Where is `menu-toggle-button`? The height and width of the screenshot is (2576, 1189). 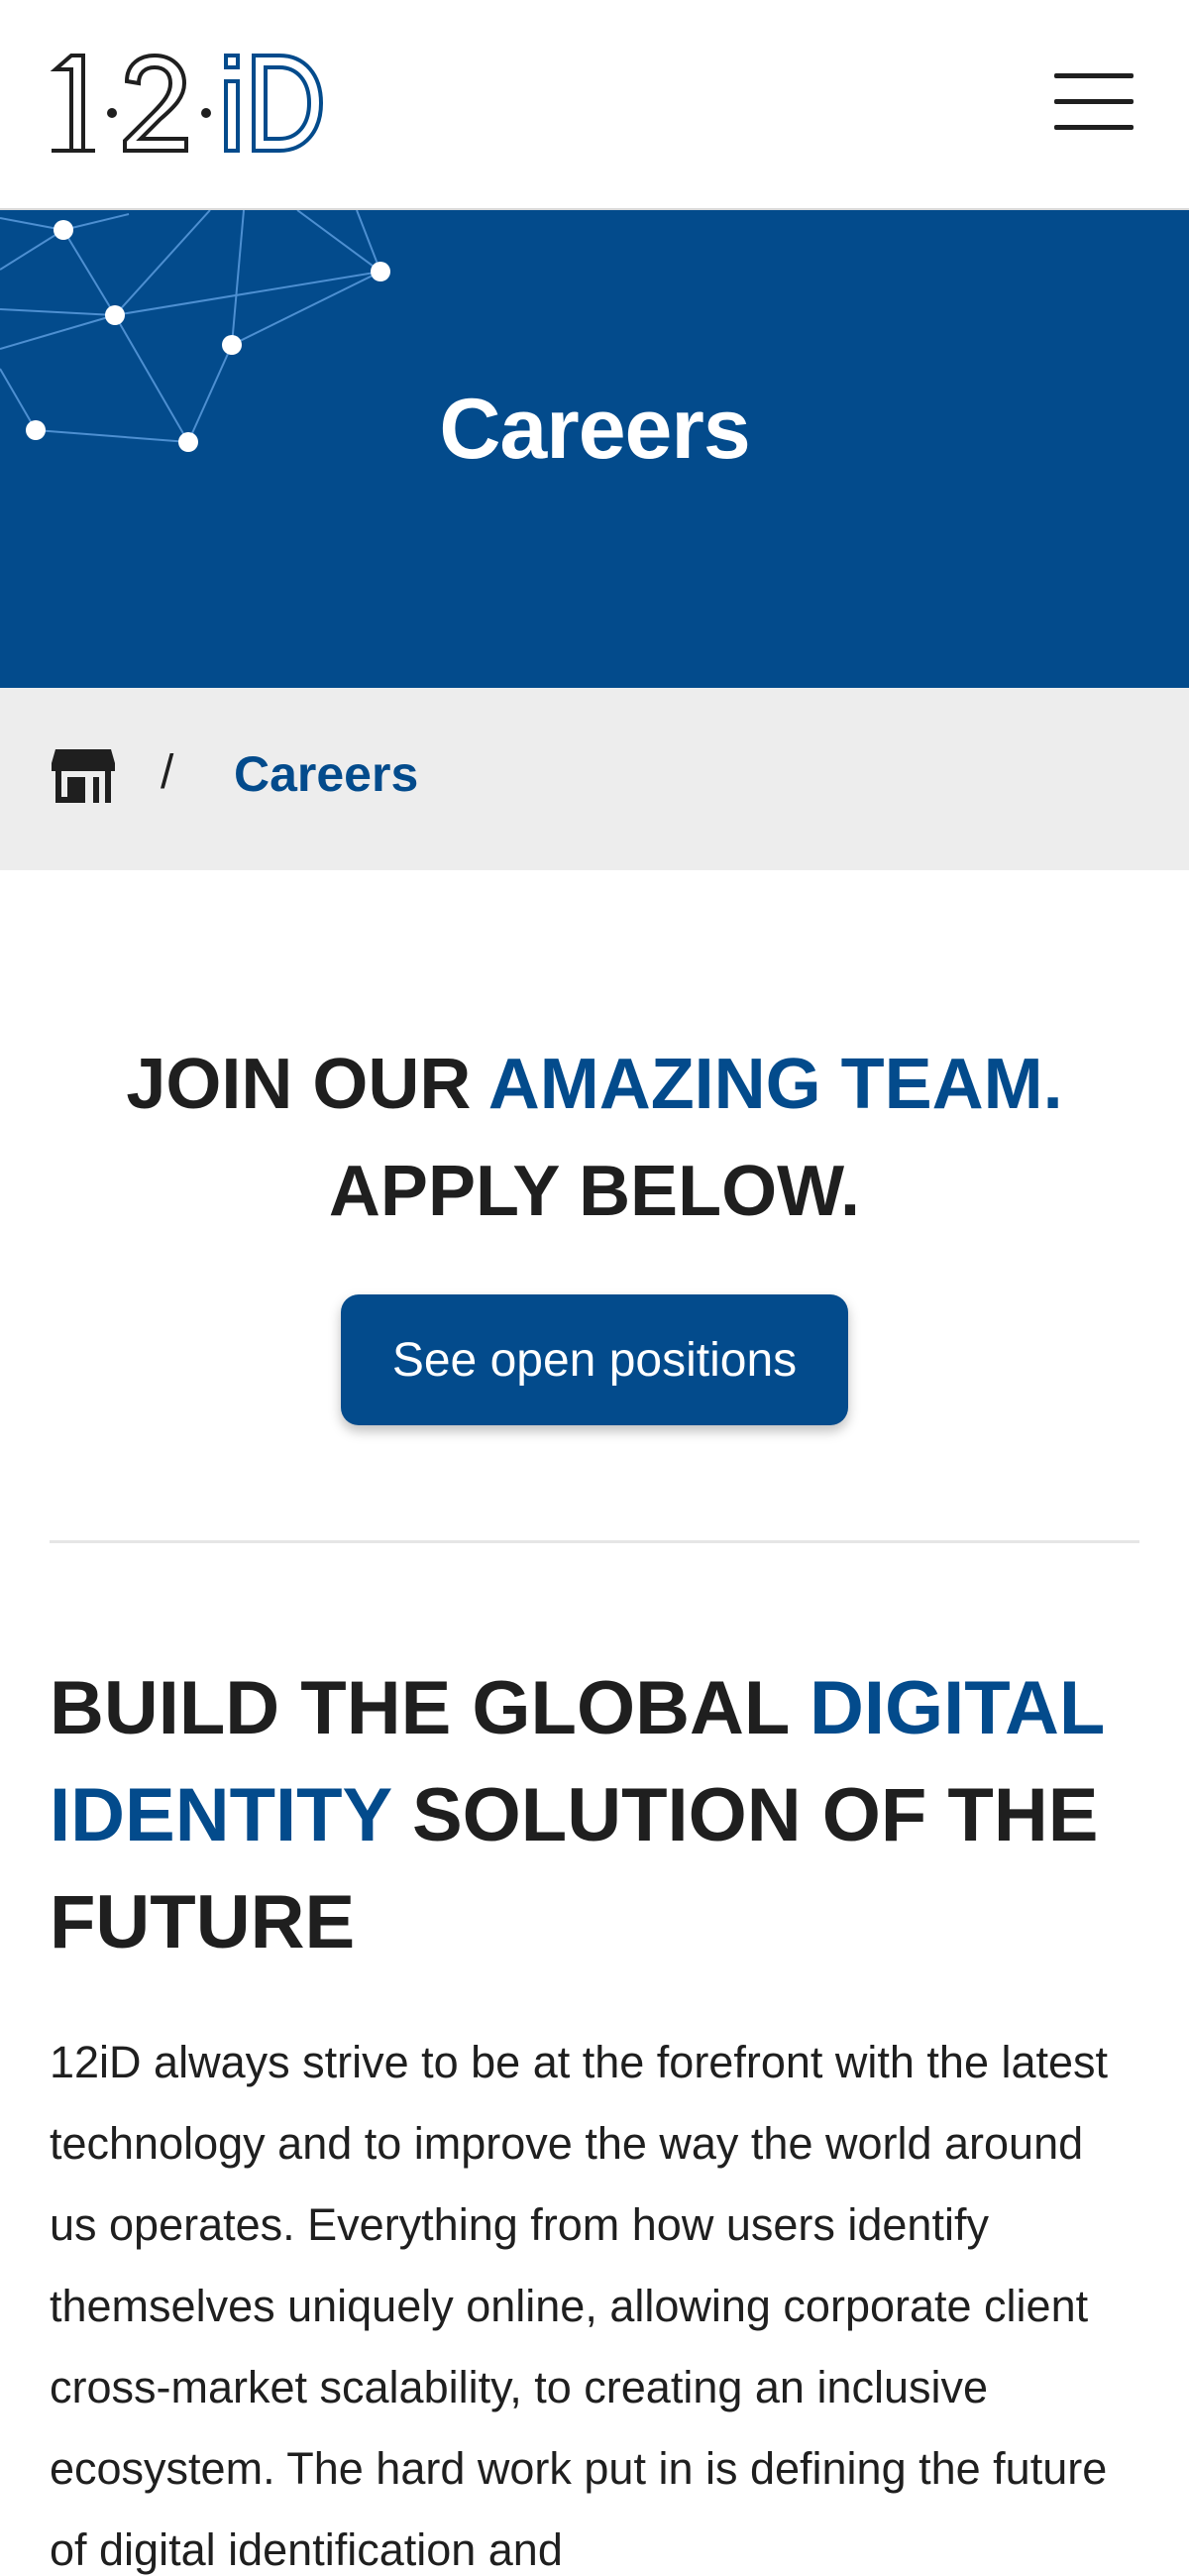
menu-toggle-button is located at coordinates (1093, 101).